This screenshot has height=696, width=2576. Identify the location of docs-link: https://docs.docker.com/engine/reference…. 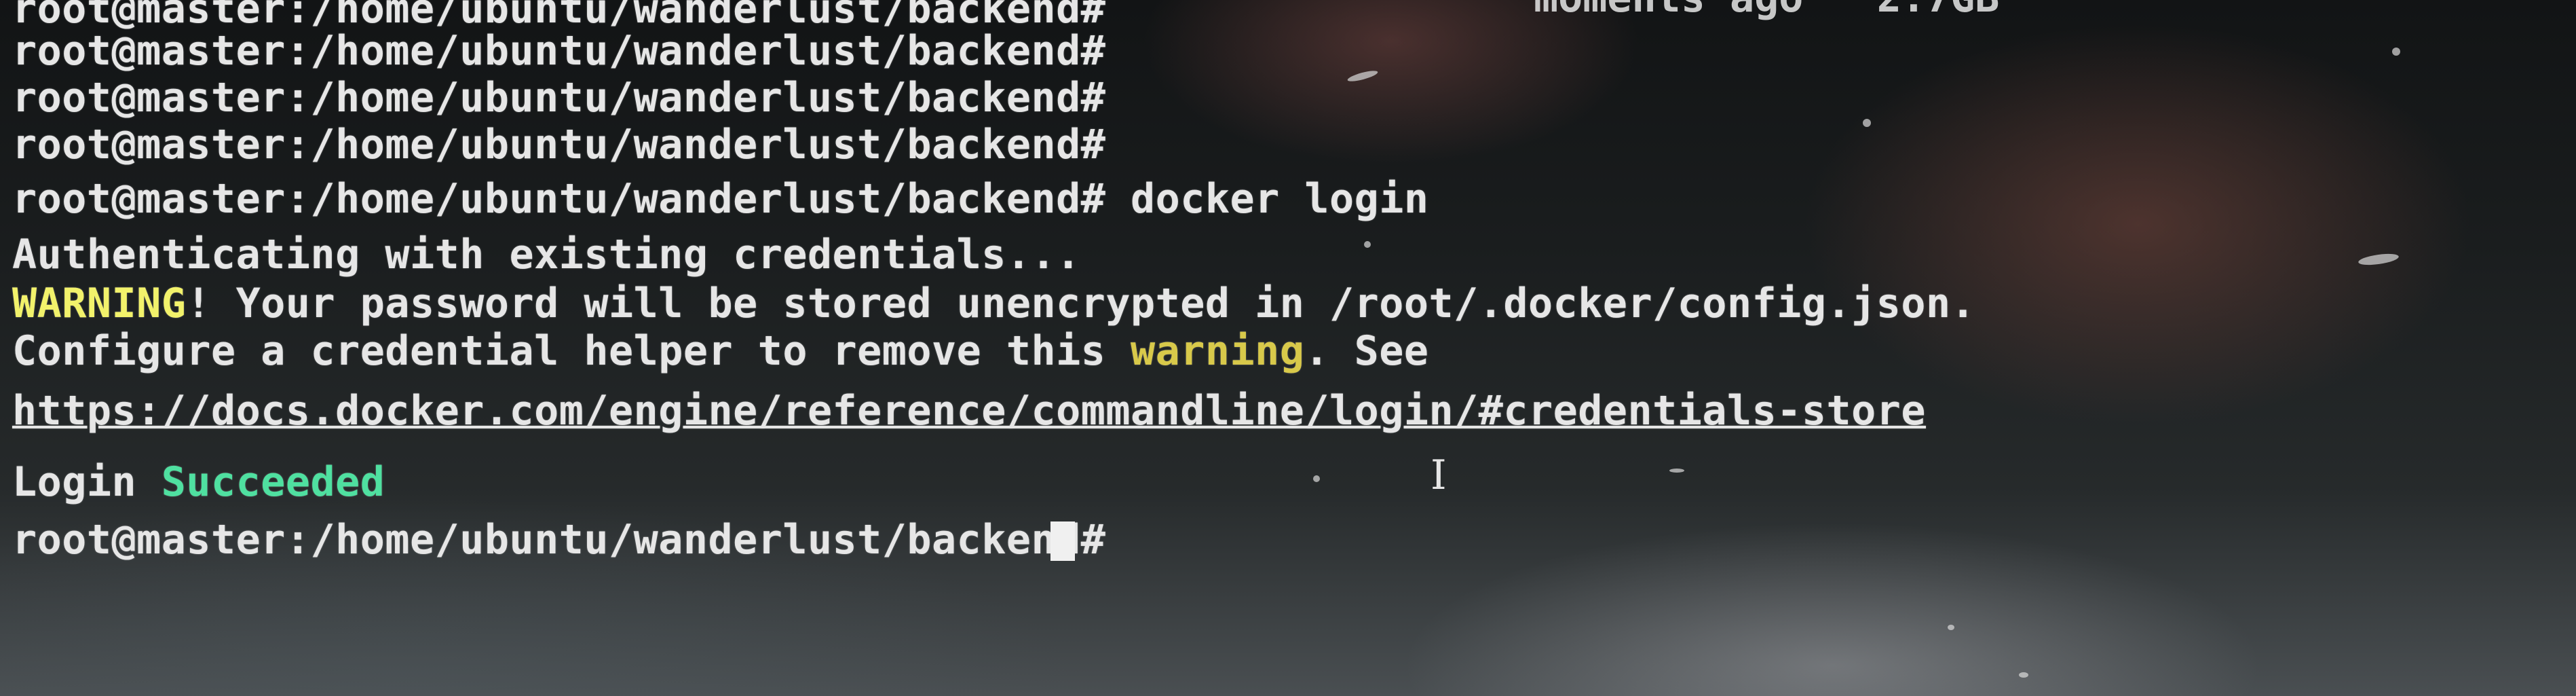
(969, 411).